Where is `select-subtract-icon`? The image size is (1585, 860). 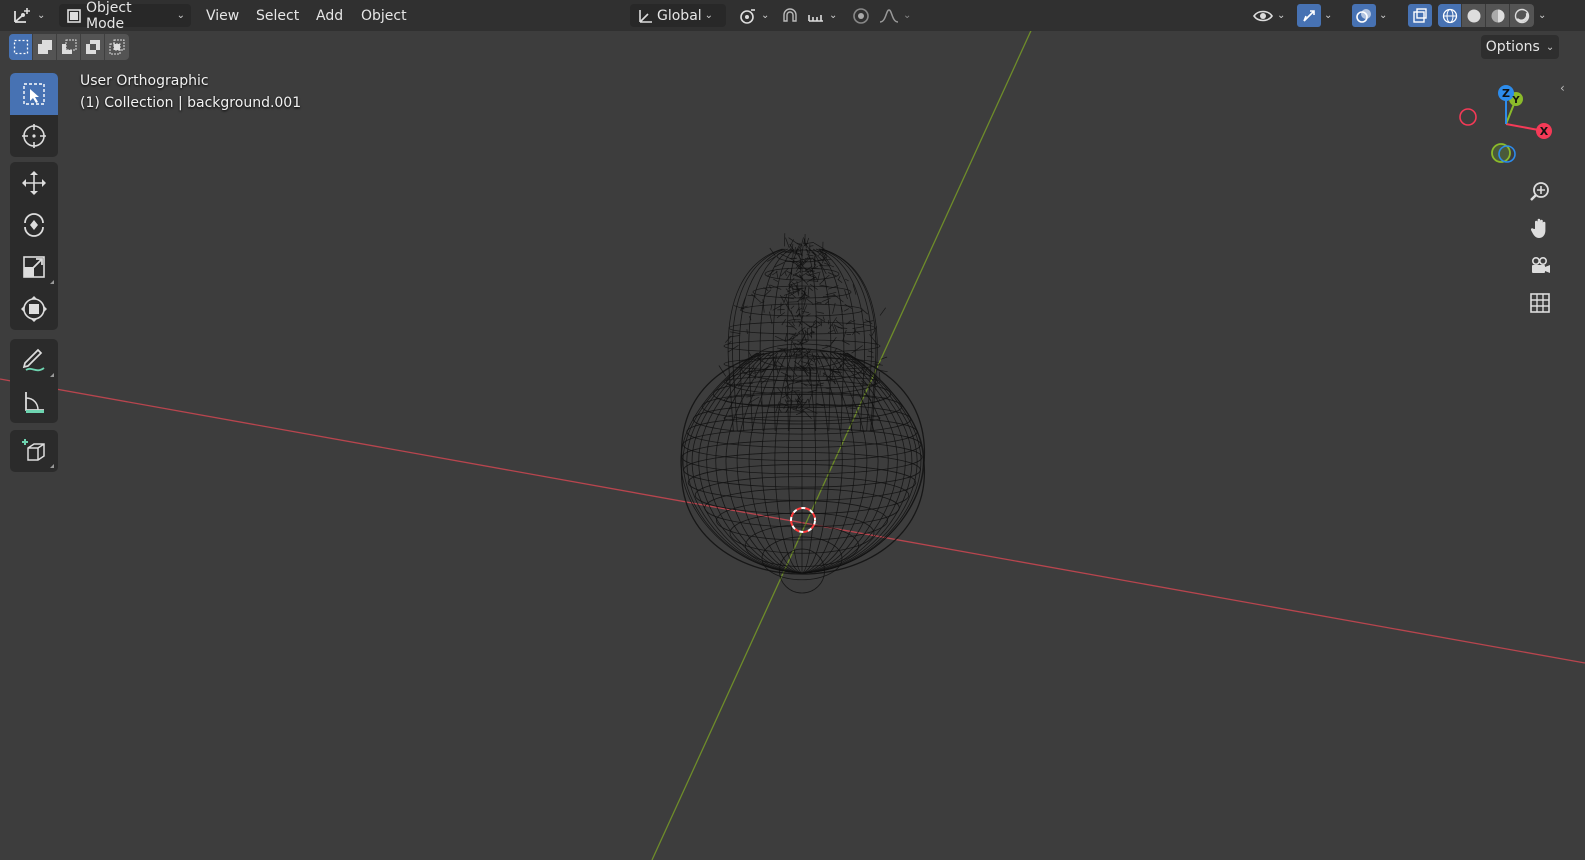
select-subtract-icon is located at coordinates (69, 47).